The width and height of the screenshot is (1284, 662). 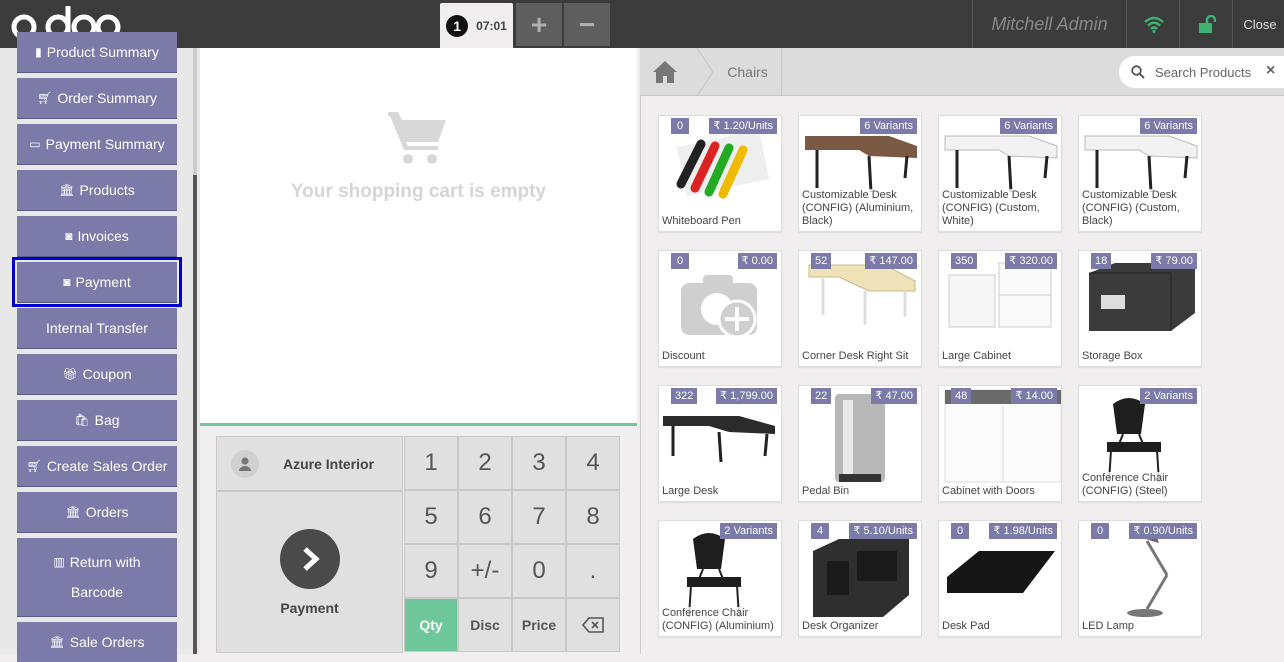 What do you see at coordinates (1031, 261) in the screenshot?
I see `product-price-badge: ₹ 320.00` at bounding box center [1031, 261].